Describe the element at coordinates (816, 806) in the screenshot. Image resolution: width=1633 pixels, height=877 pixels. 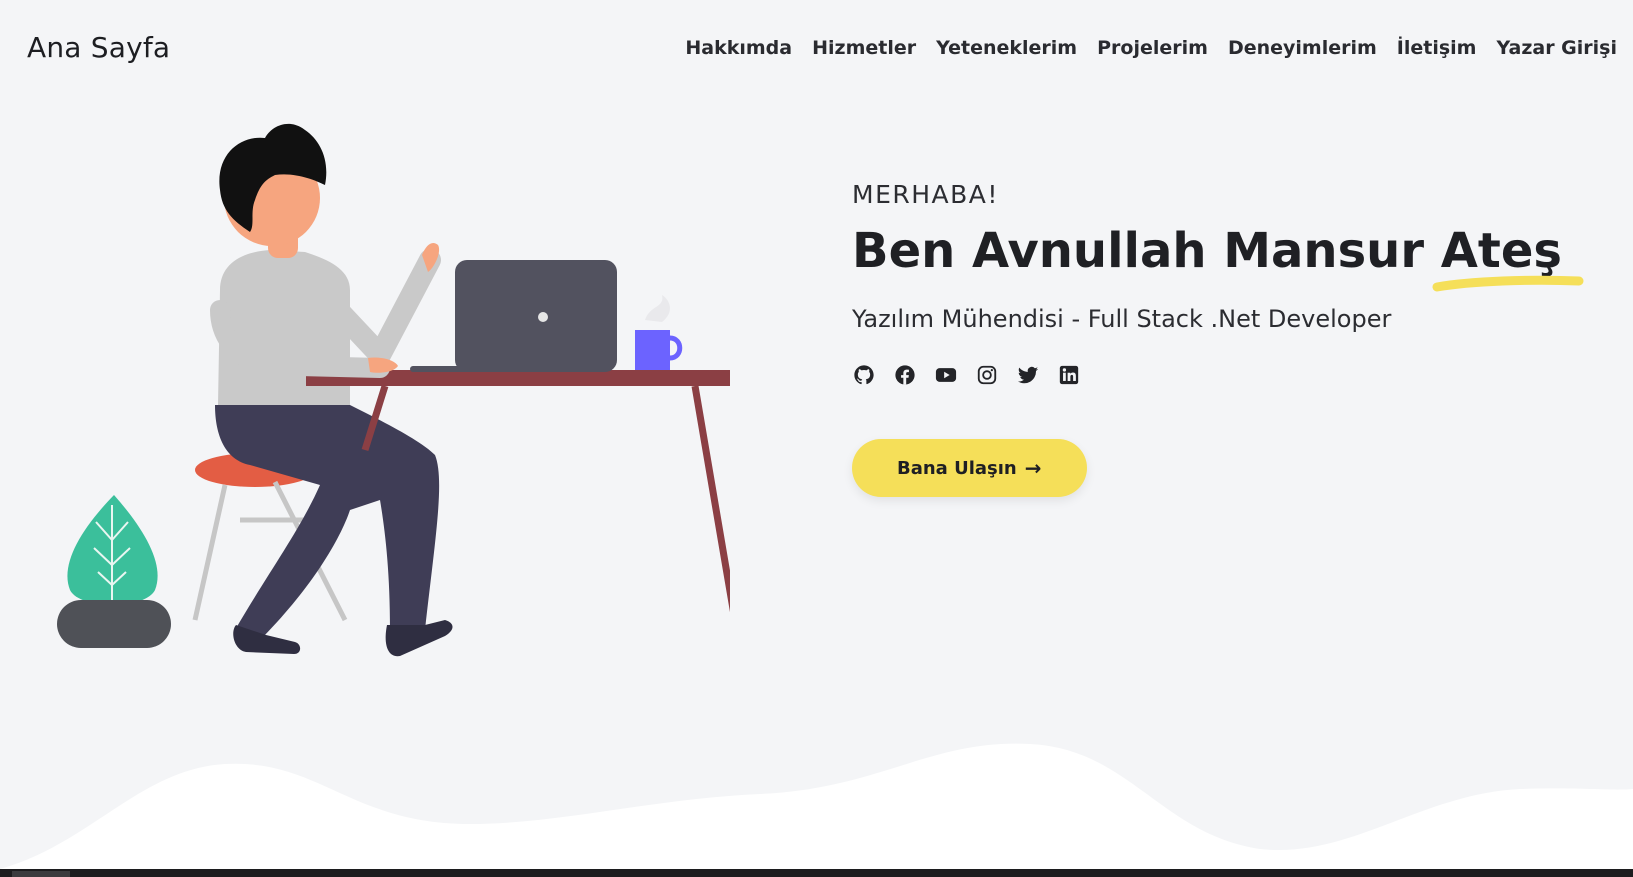
I see `bottom-wave` at that location.